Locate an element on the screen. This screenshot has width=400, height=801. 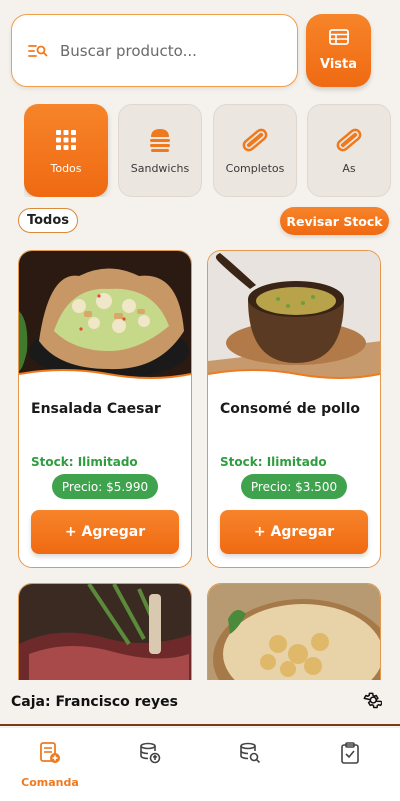
database-upload-icon is located at coordinates (150, 755).